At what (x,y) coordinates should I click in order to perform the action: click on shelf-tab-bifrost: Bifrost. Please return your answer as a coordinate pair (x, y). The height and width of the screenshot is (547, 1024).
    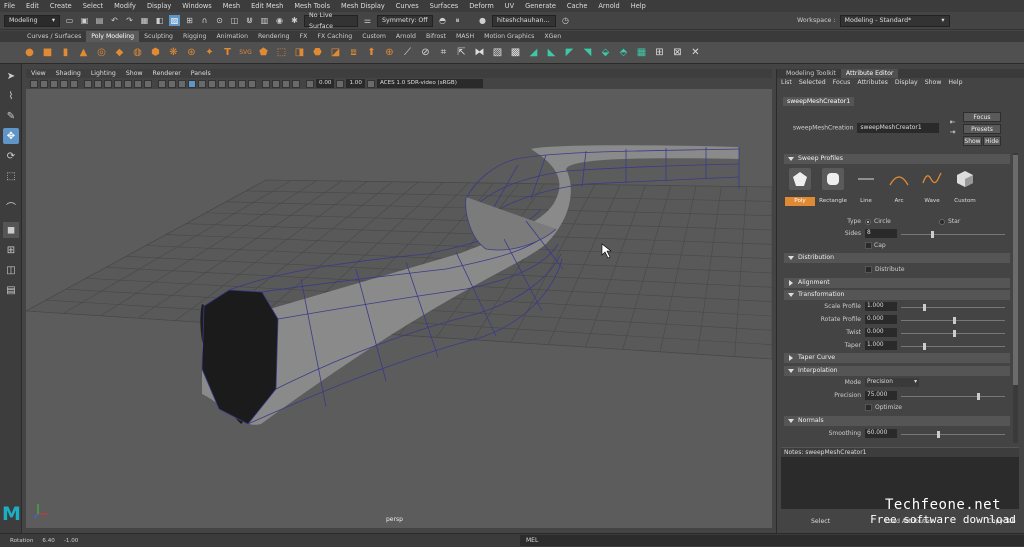
    Looking at the image, I should click on (436, 36).